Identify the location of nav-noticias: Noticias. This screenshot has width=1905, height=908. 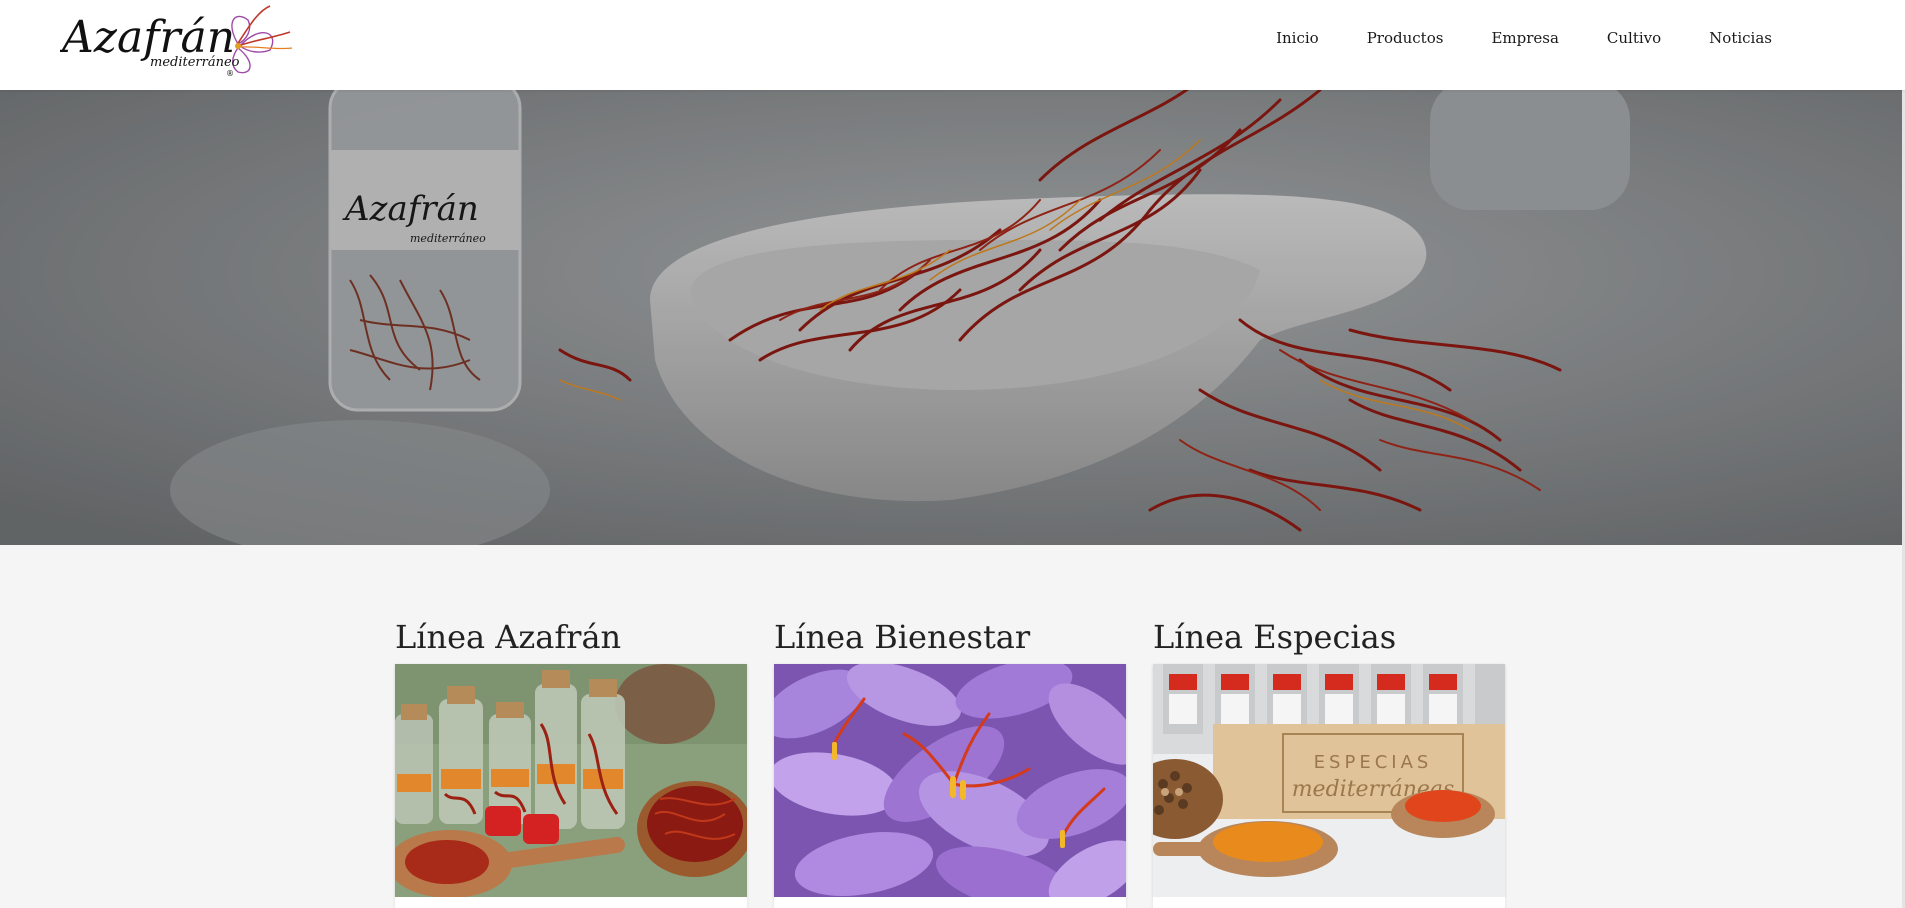
(1740, 38).